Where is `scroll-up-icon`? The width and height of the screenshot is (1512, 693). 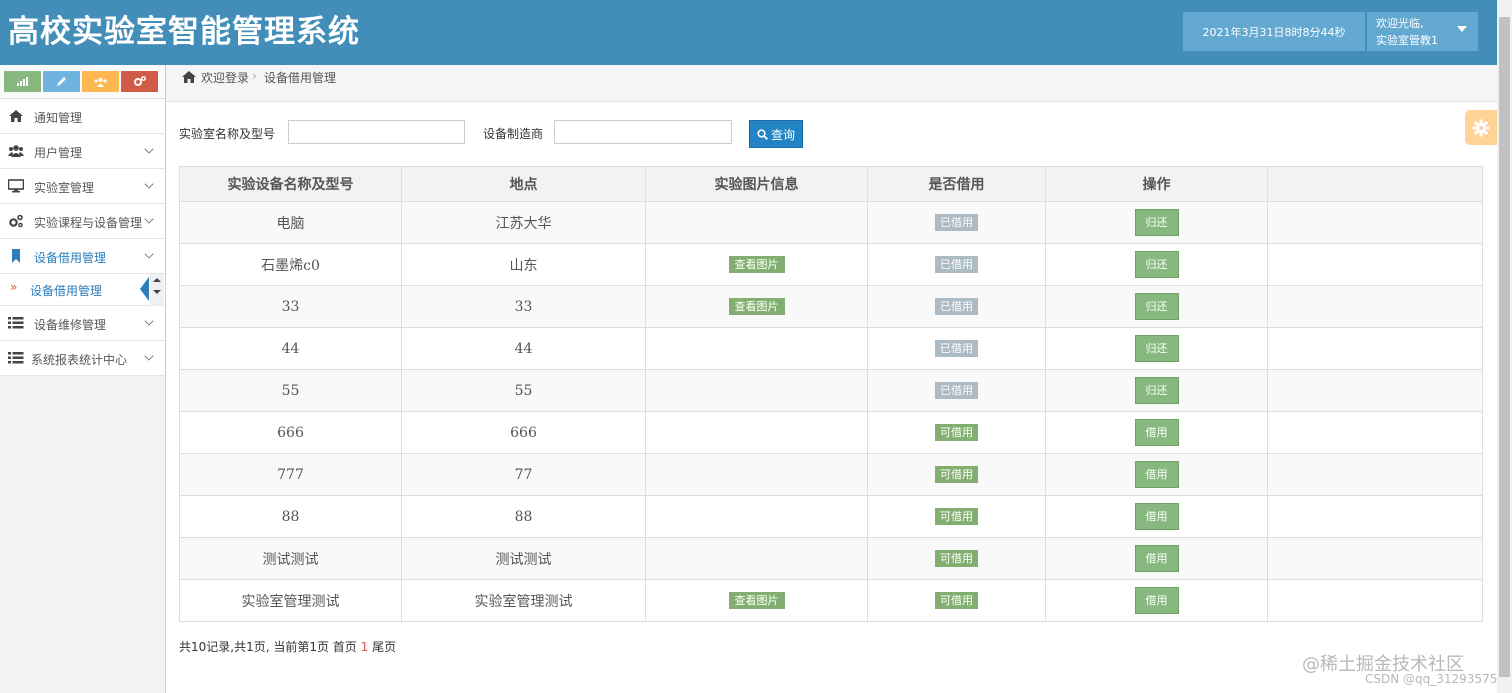
scroll-up-icon is located at coordinates (157, 280).